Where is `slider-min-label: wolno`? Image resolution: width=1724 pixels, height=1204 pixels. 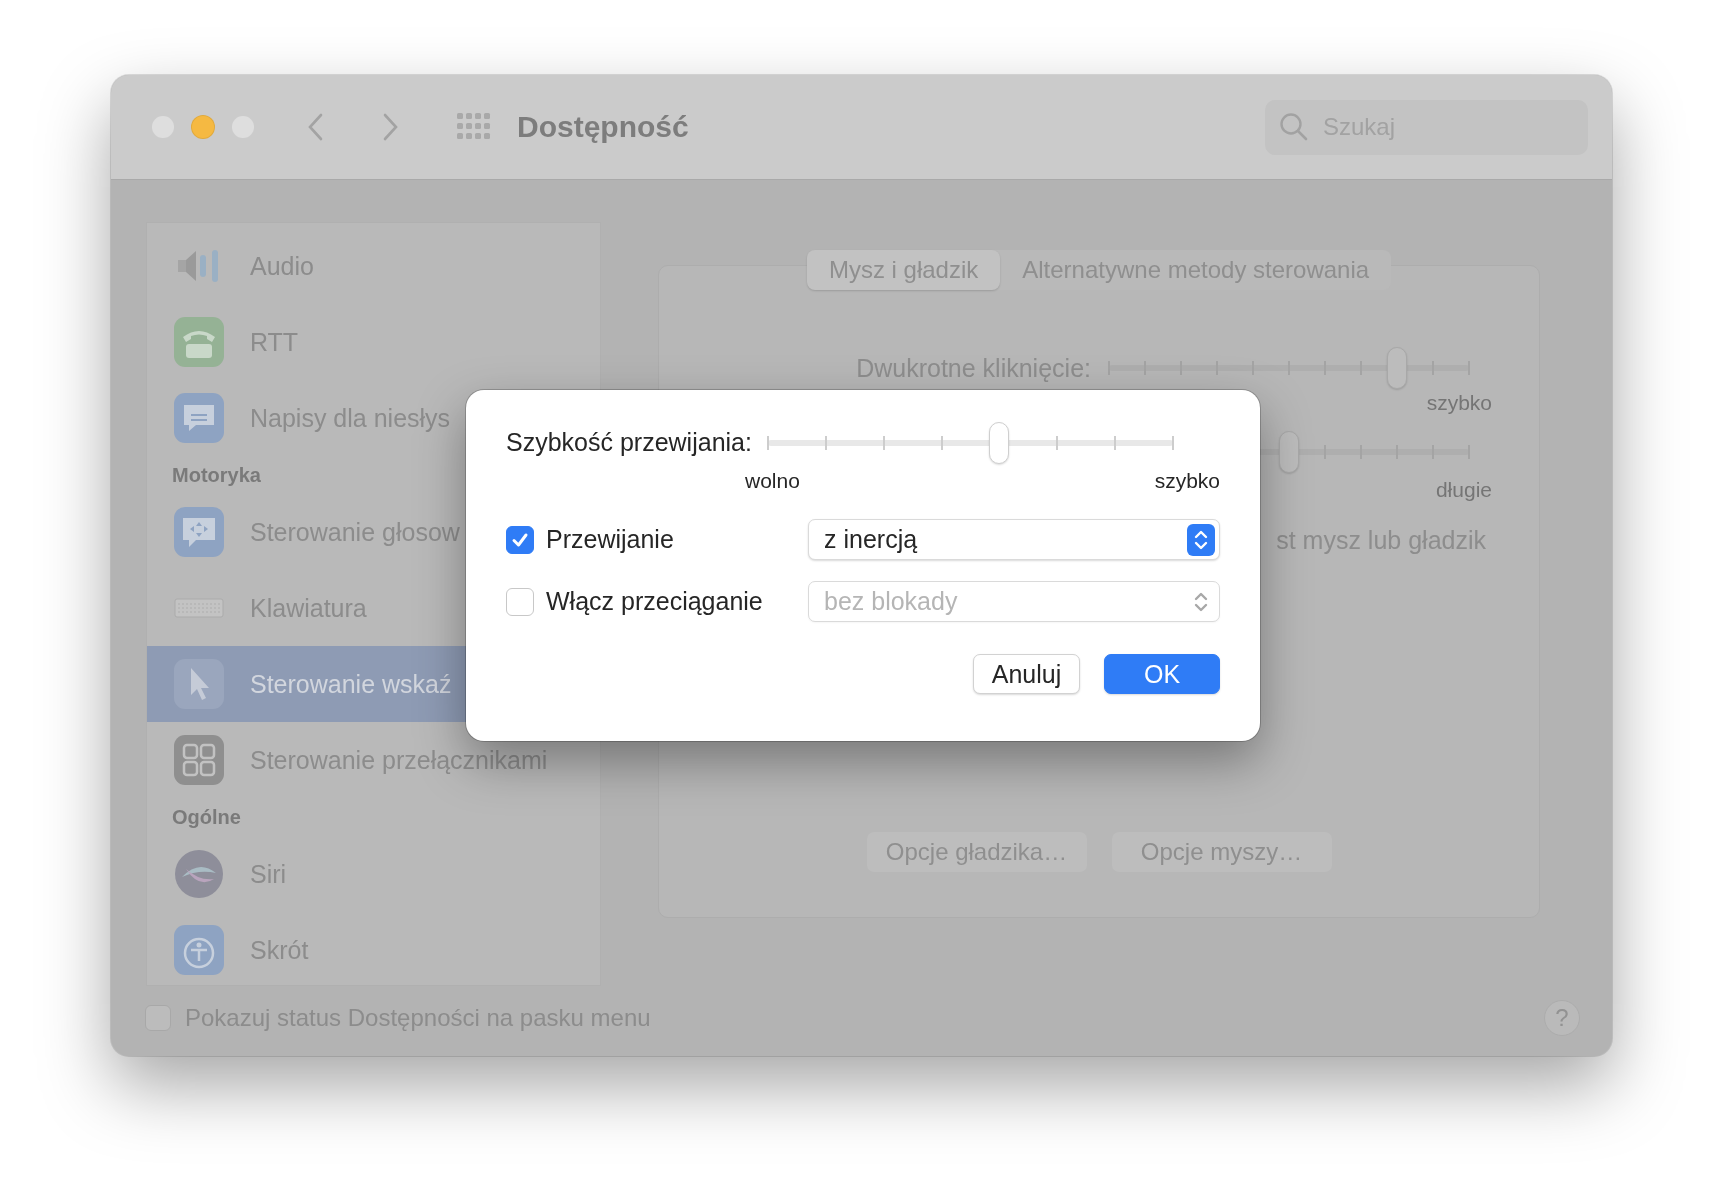
slider-min-label: wolno is located at coordinates (772, 481).